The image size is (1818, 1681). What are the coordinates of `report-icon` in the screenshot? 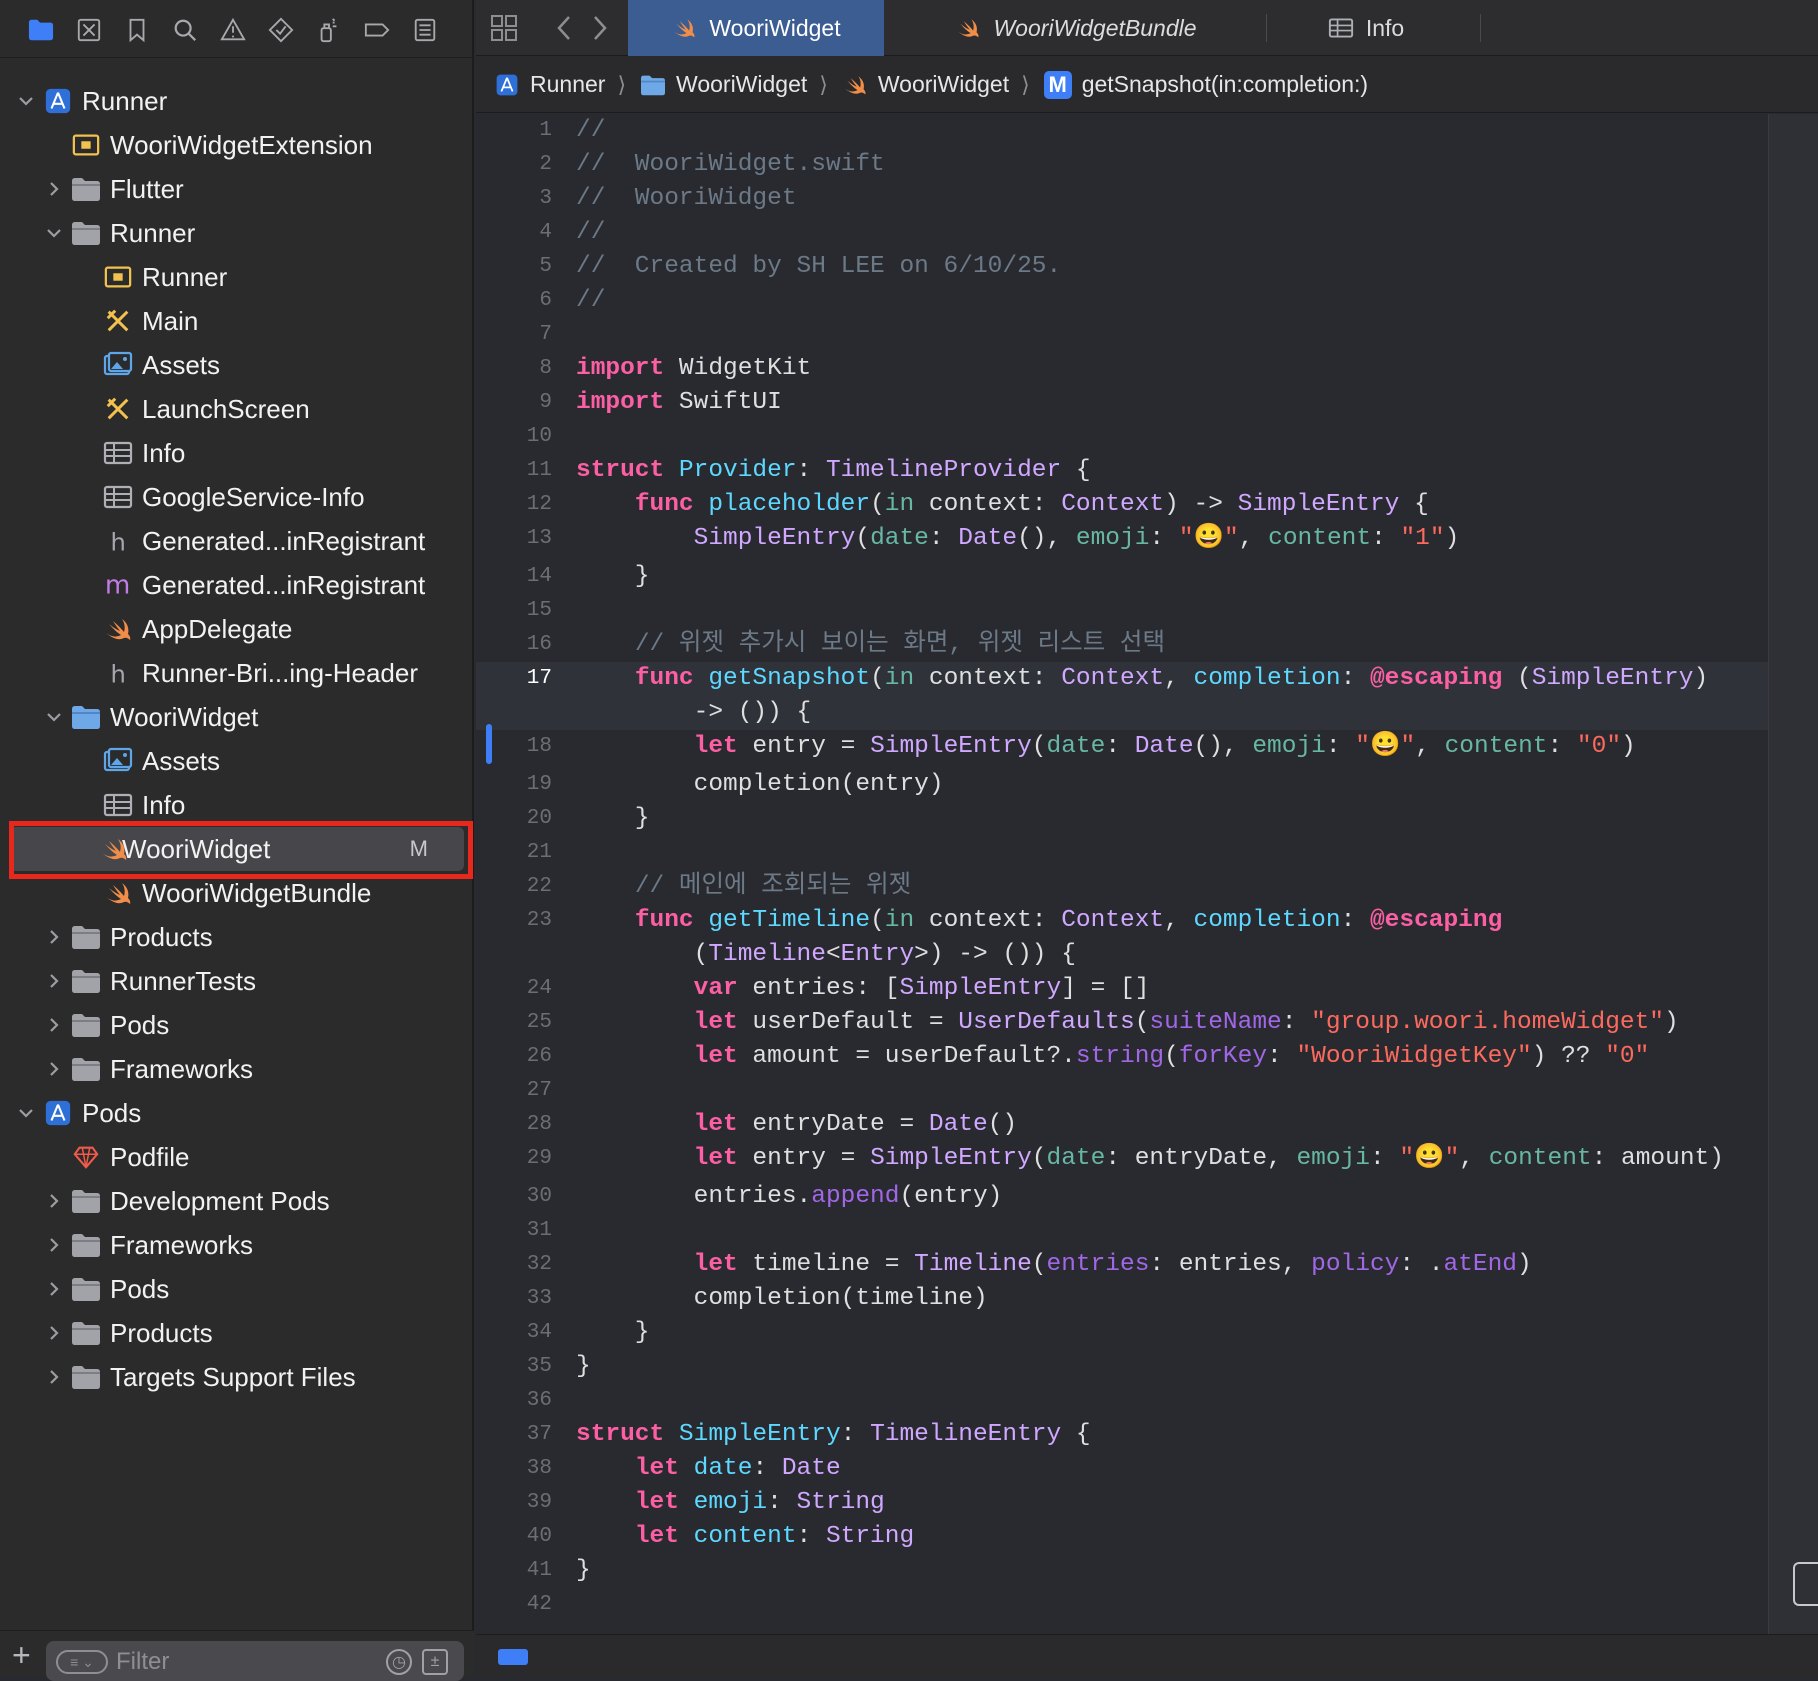 It's located at (425, 30).